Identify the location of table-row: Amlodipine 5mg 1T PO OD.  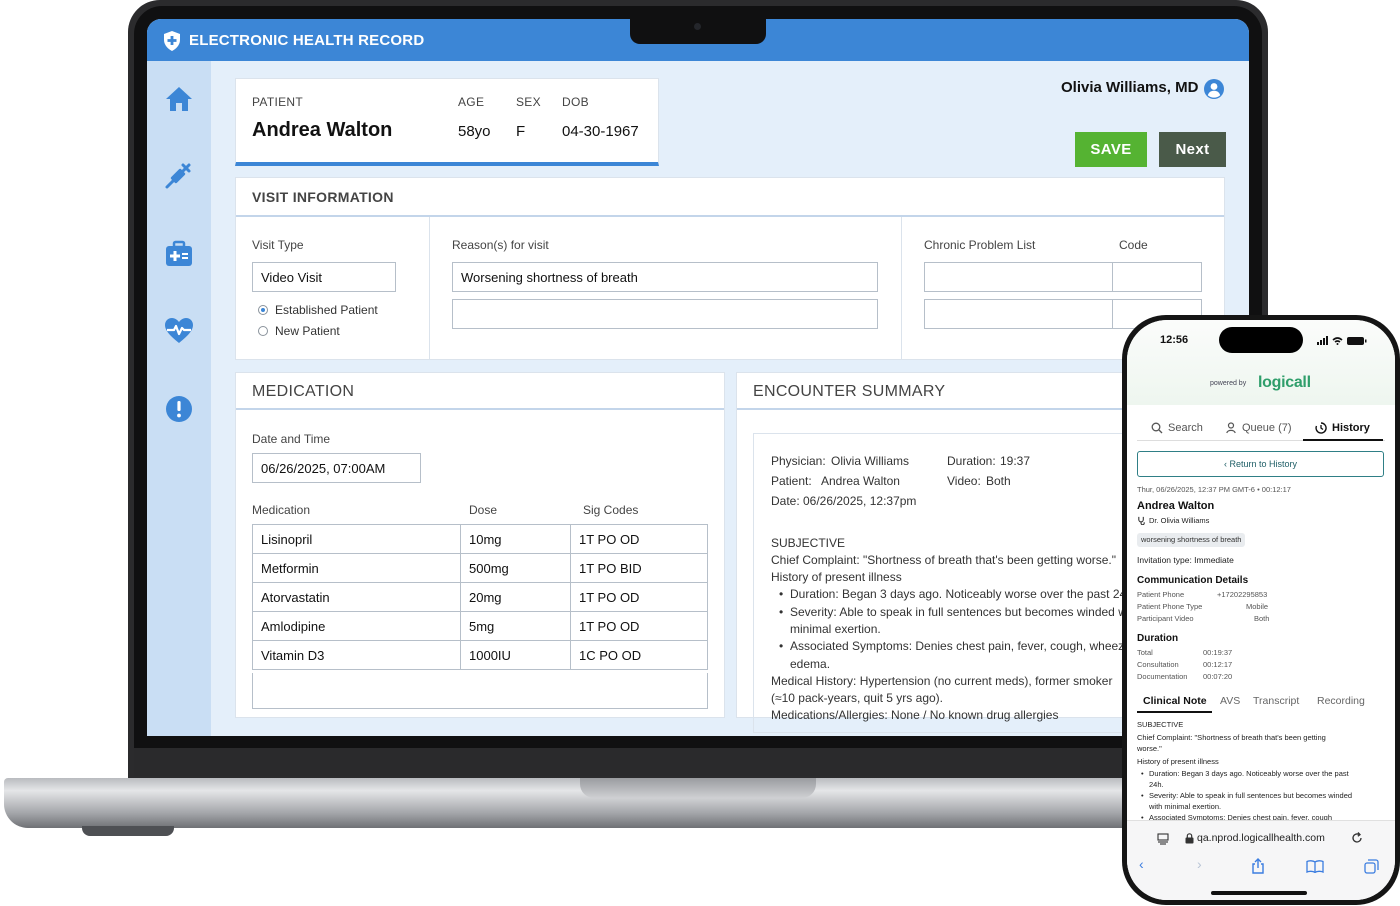
(480, 626).